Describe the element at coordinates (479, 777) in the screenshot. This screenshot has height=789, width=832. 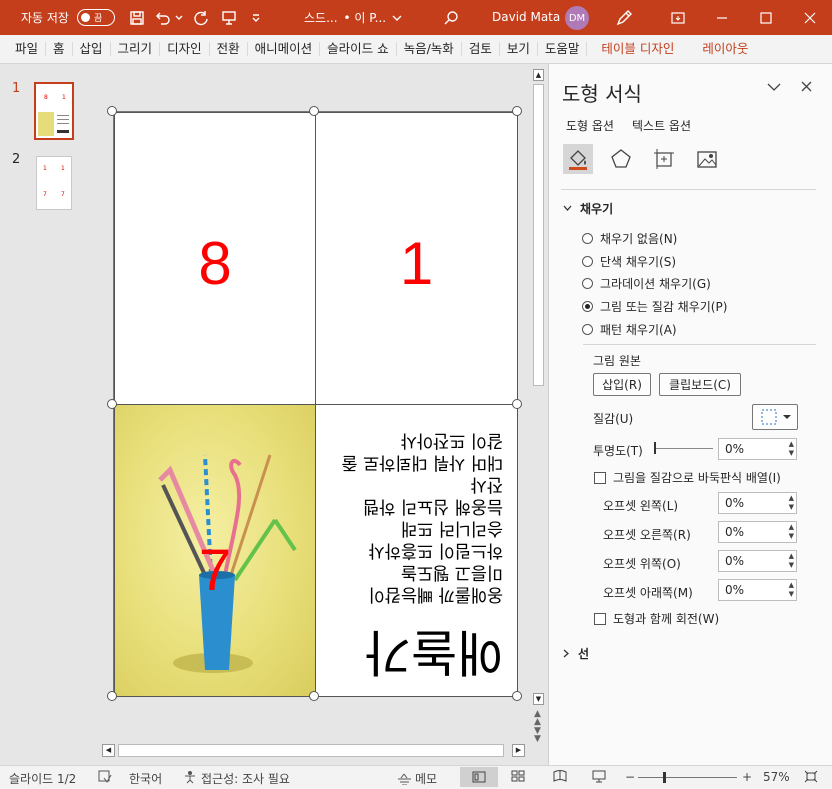
I see `normal-view-icon` at that location.